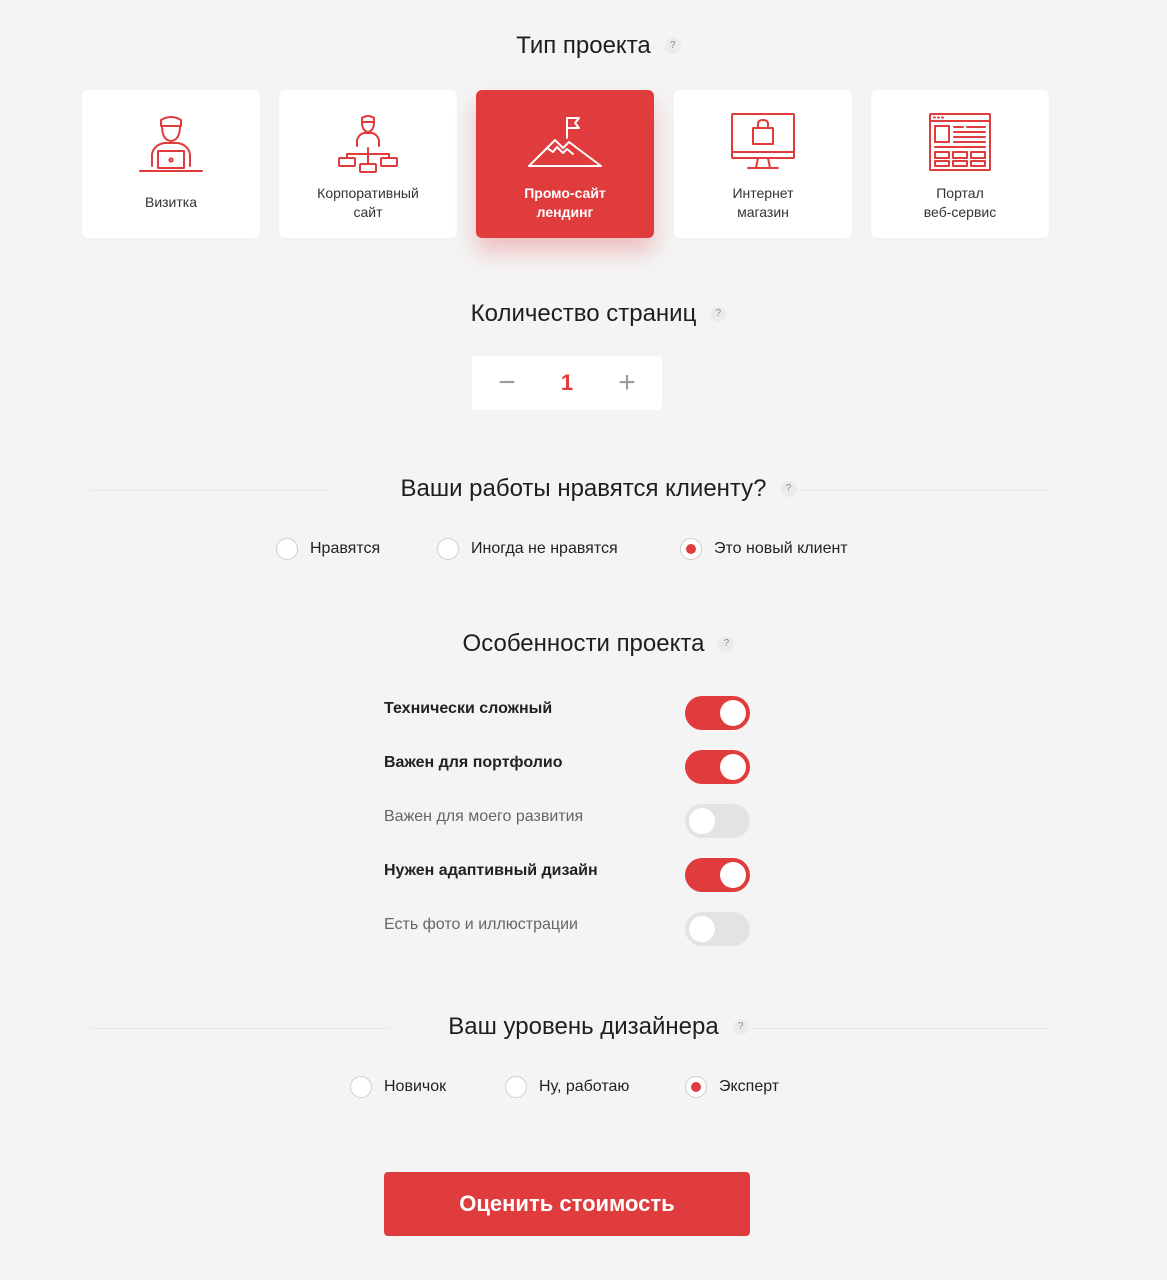 Image resolution: width=1167 pixels, height=1280 pixels. What do you see at coordinates (567, 713) in the screenshot?
I see `feature-technically-complex: Технически сложный` at bounding box center [567, 713].